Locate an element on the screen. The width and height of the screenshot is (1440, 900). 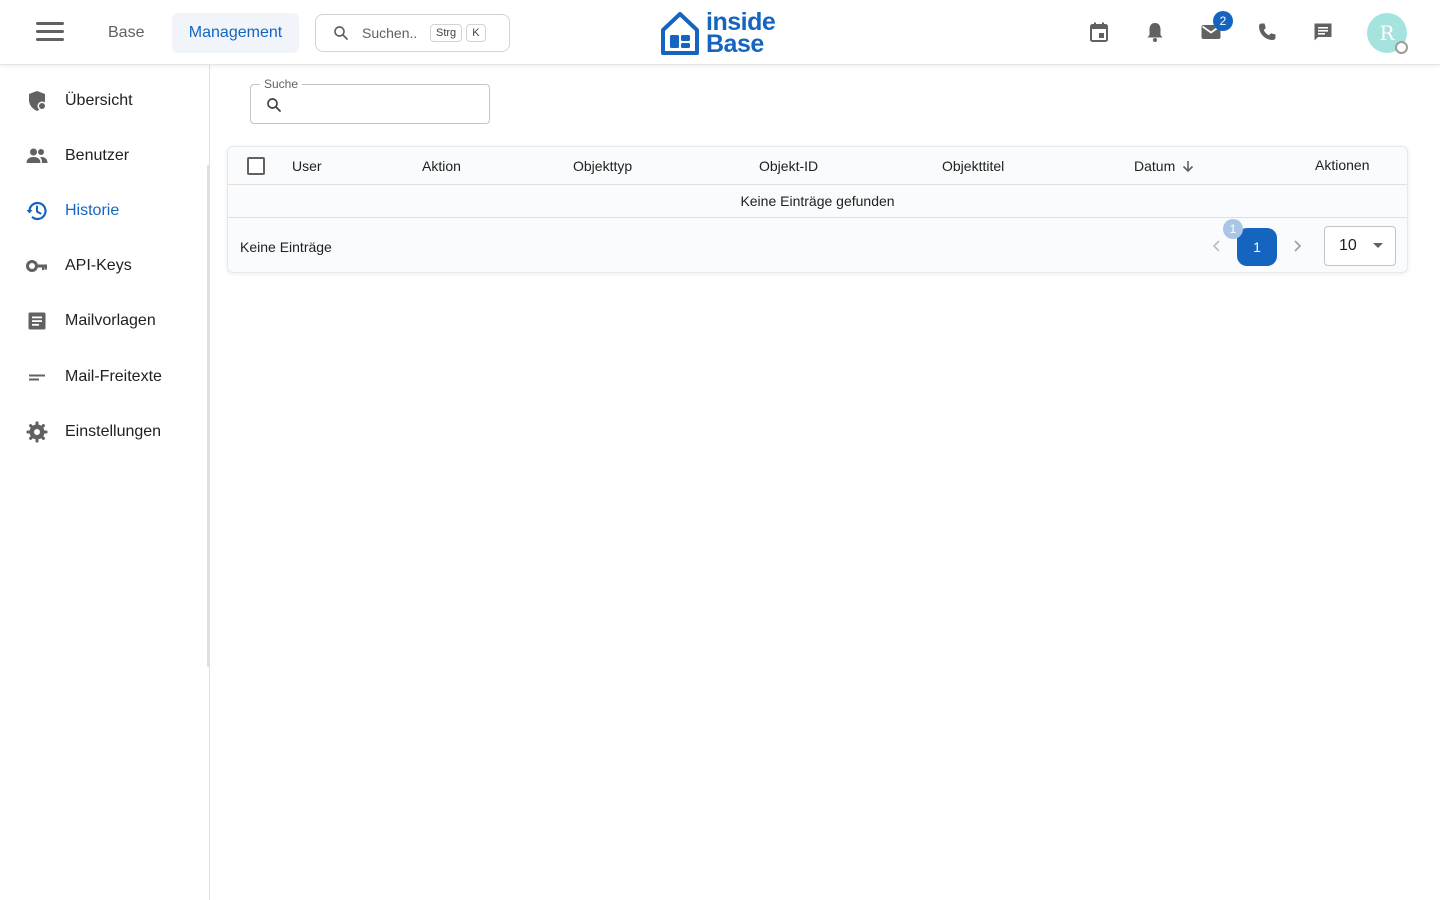
sidebar-item-label: Mail-Freitexte is located at coordinates (113, 376).